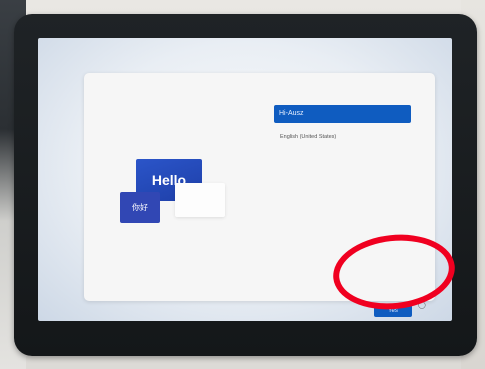  I want to click on selected-language-label: Hi-Ausz, so click(291, 113).